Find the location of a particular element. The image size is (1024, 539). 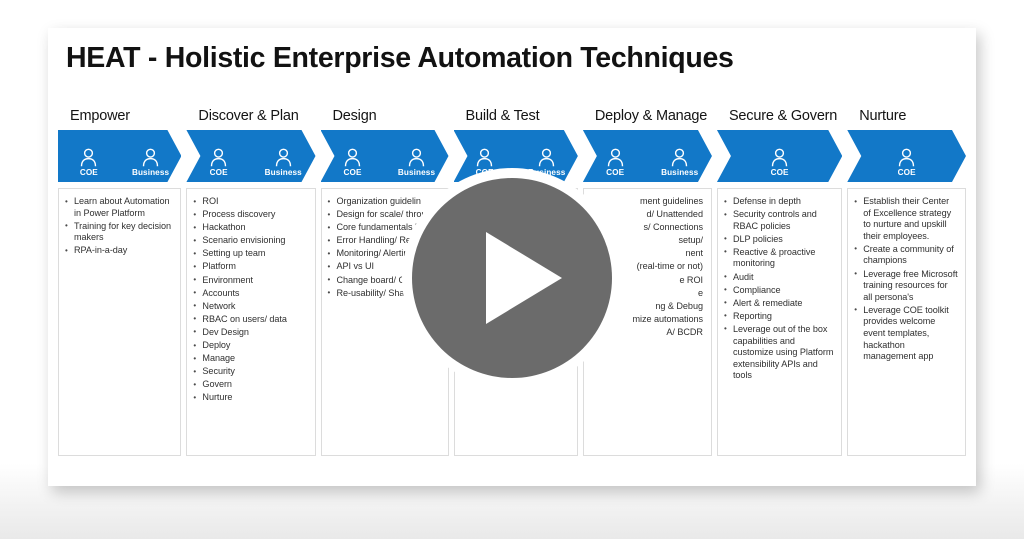

video-play-overlay is located at coordinates (512, 278).